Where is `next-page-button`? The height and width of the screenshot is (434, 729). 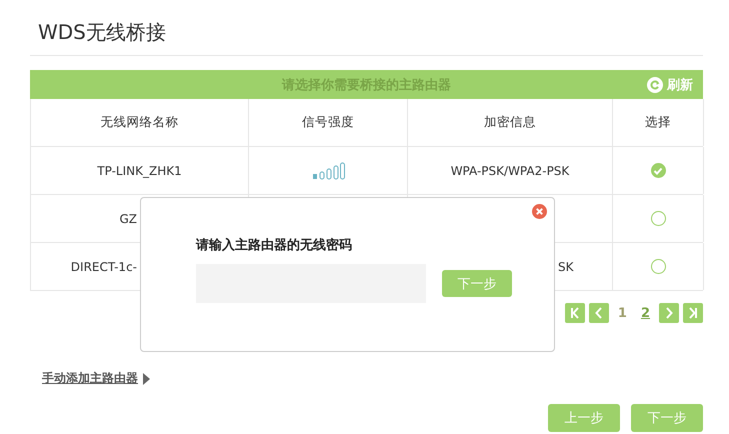 next-page-button is located at coordinates (669, 313).